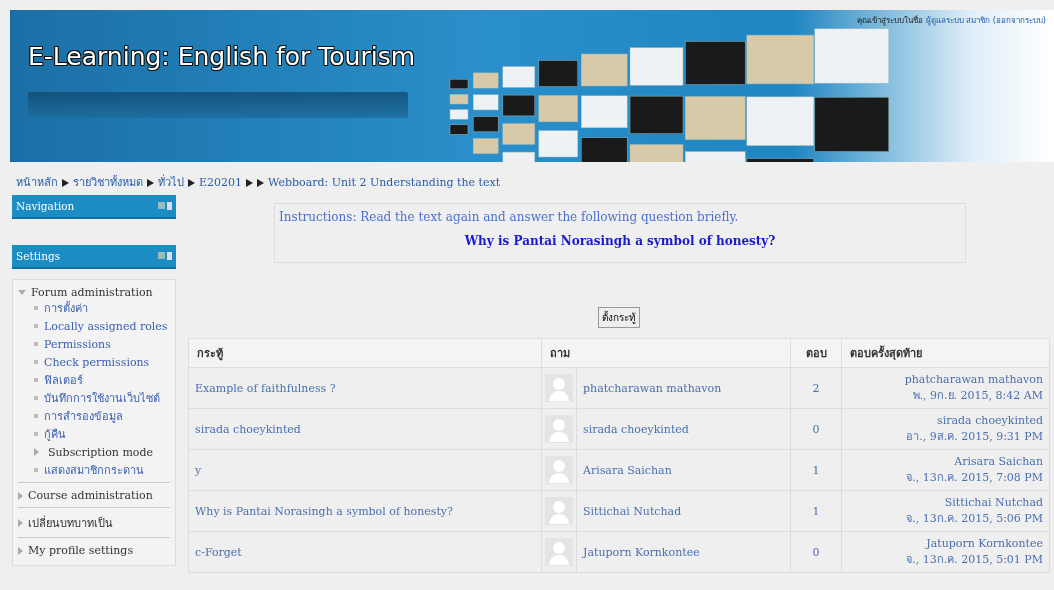 The image size is (1054, 590). What do you see at coordinates (248, 429) in the screenshot?
I see `topic-link: sirada choeykinted` at bounding box center [248, 429].